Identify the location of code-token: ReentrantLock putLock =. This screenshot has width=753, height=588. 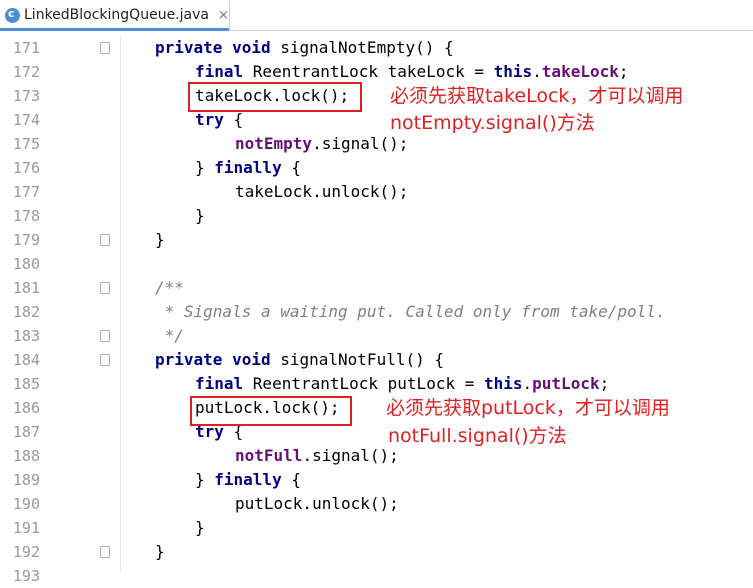
(368, 383).